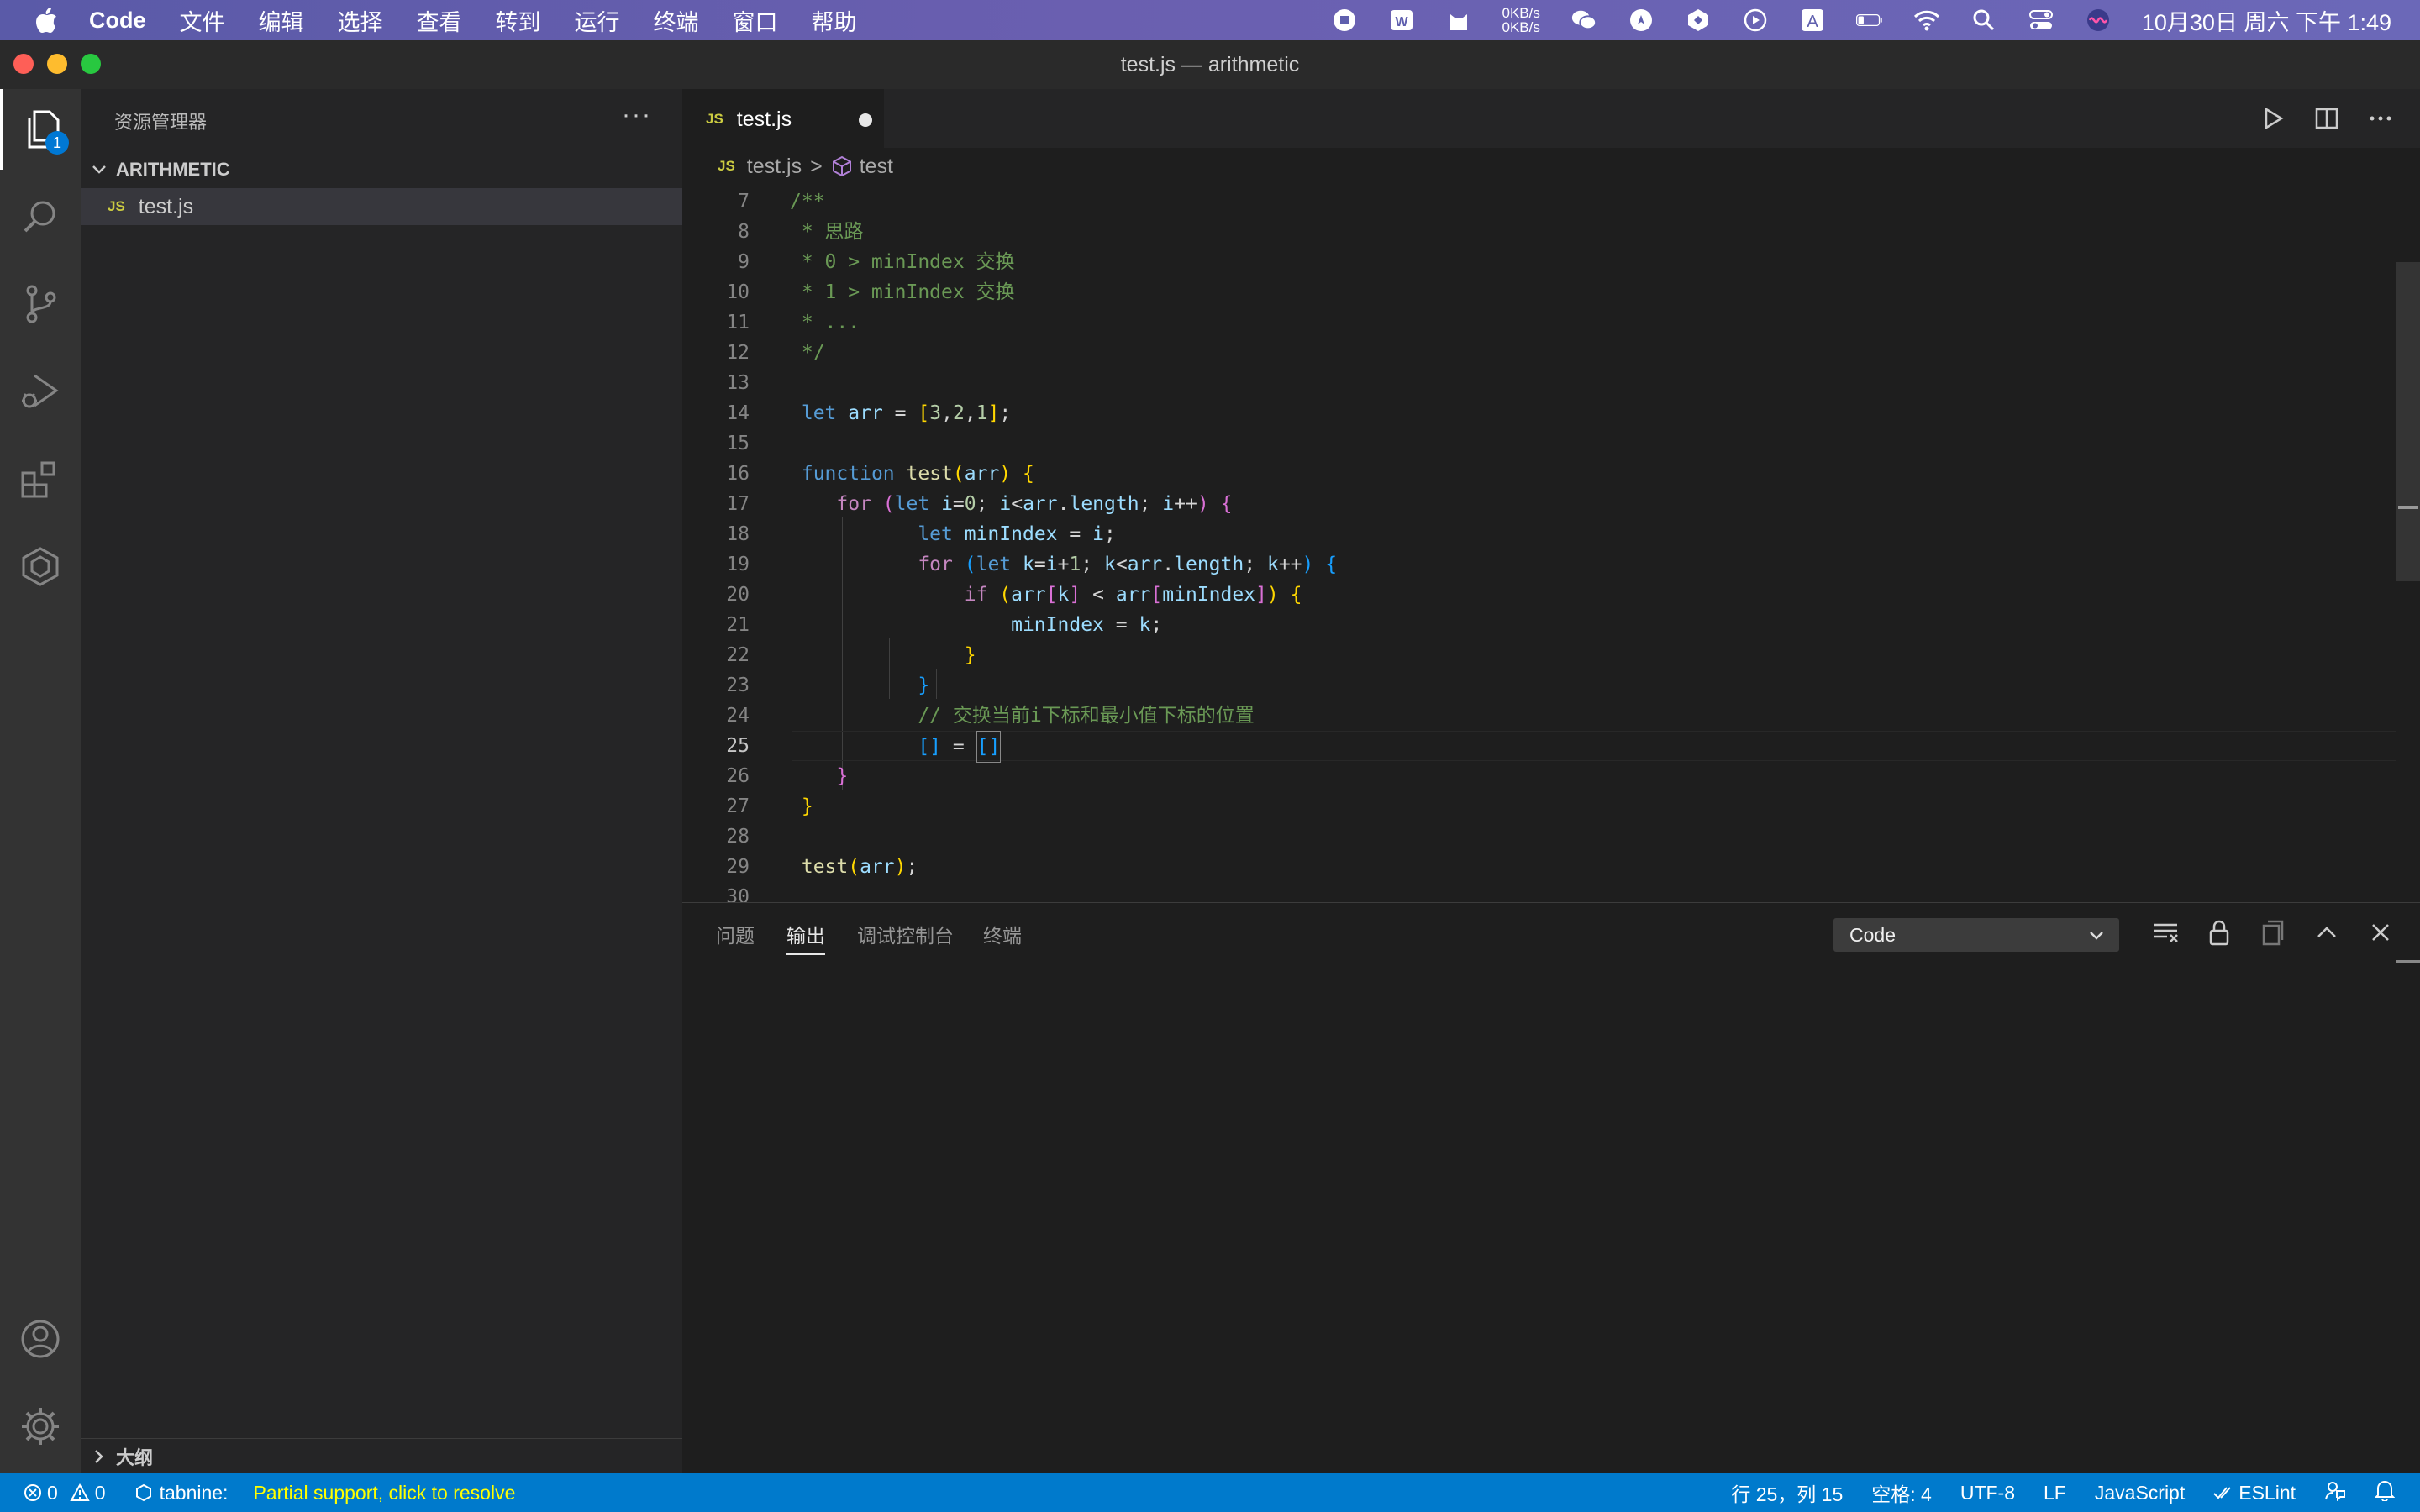 The width and height of the screenshot is (2420, 1512). Describe the element at coordinates (880, 474) in the screenshot. I see `code-line: 16 function test(arr) {` at that location.